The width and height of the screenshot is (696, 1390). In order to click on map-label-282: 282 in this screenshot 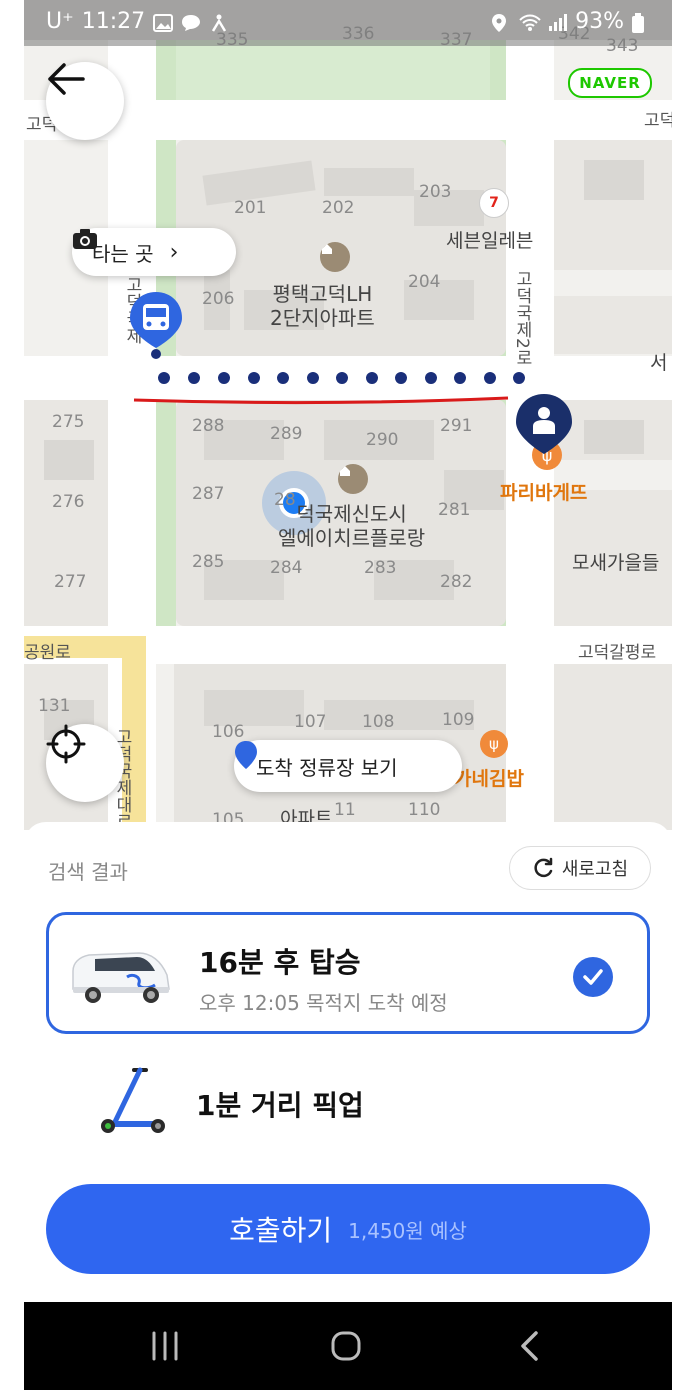, I will do `click(456, 582)`.